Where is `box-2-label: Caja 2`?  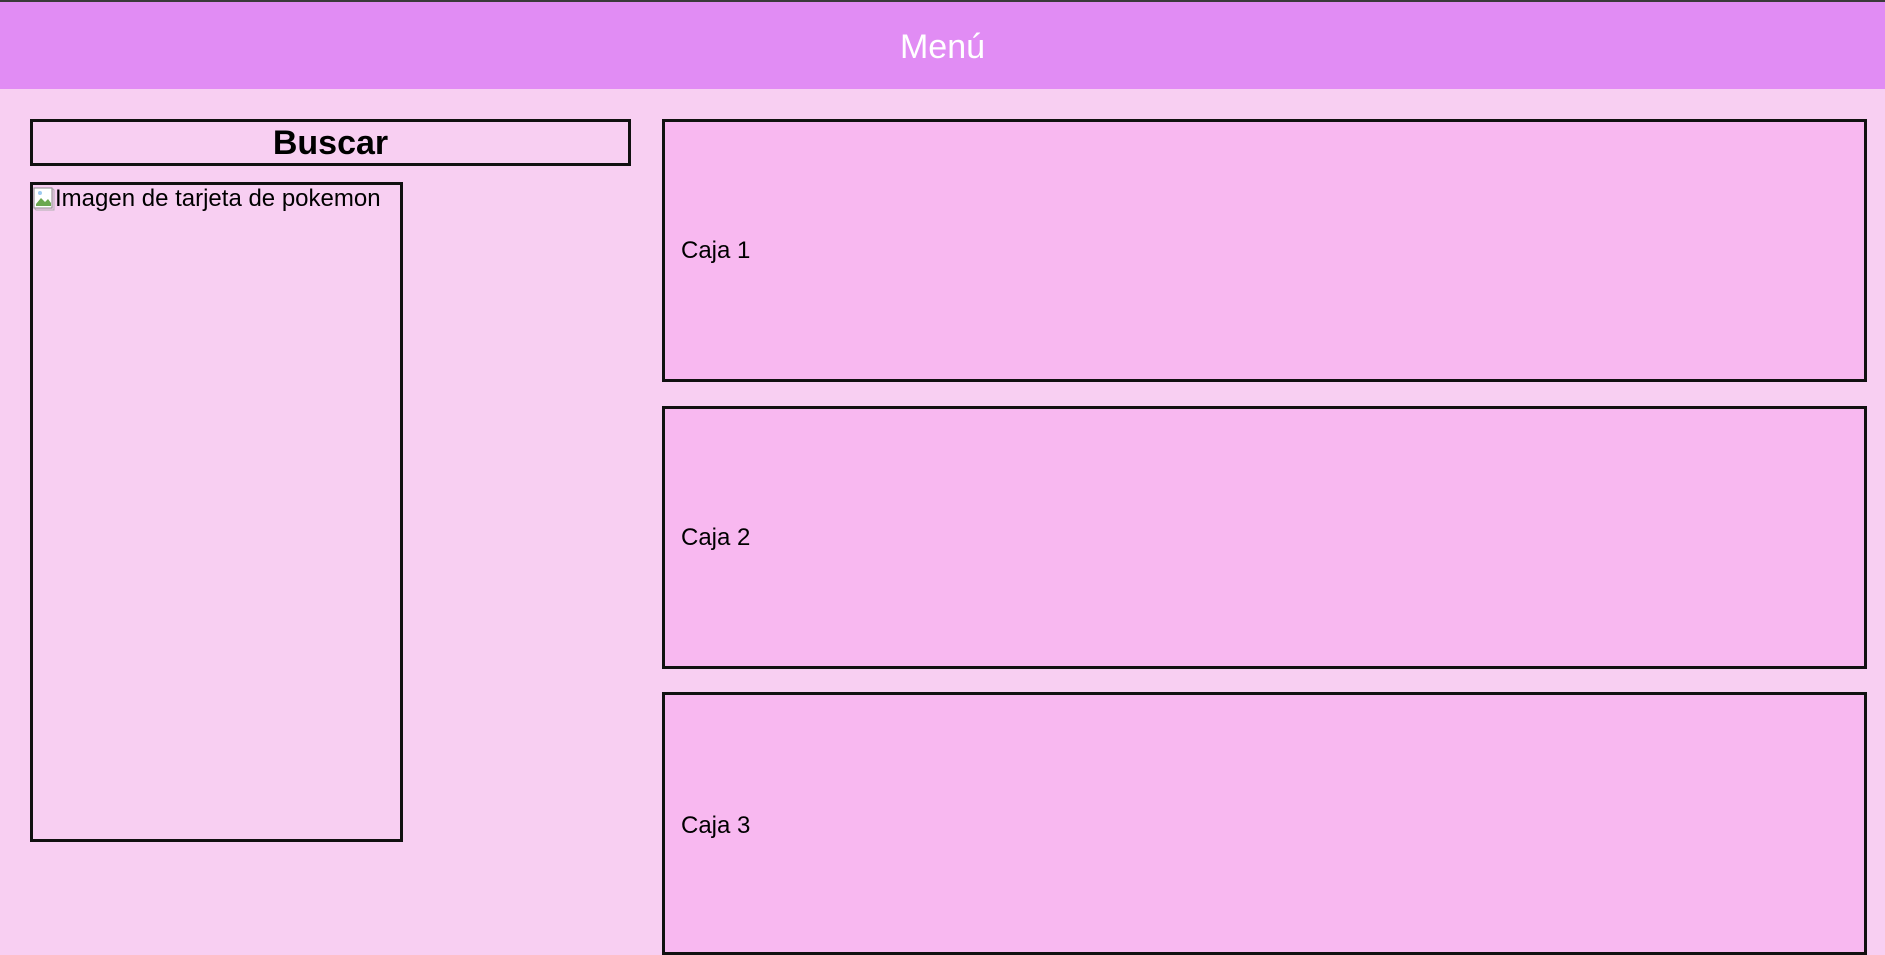 box-2-label: Caja 2 is located at coordinates (716, 537).